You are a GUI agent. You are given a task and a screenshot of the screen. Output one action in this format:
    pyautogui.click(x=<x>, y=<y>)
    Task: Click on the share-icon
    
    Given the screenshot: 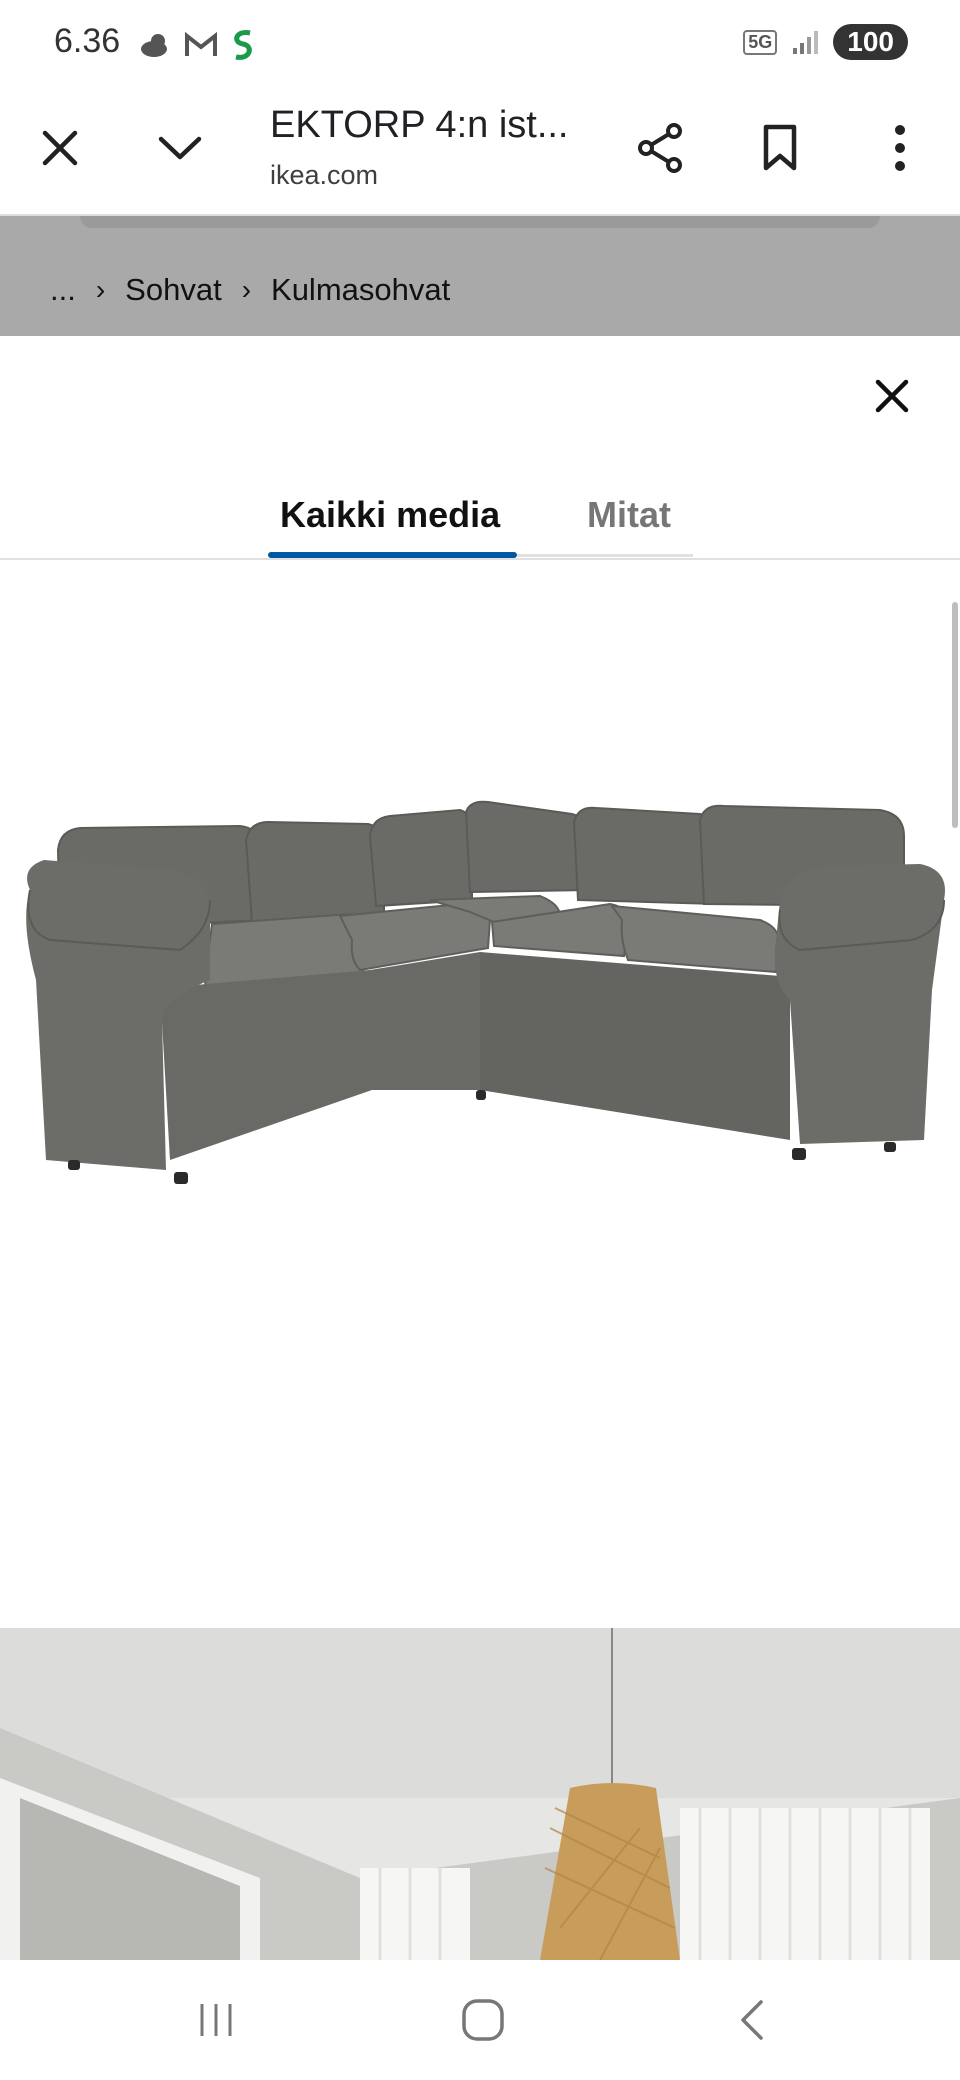 What is the action you would take?
    pyautogui.click(x=660, y=148)
    